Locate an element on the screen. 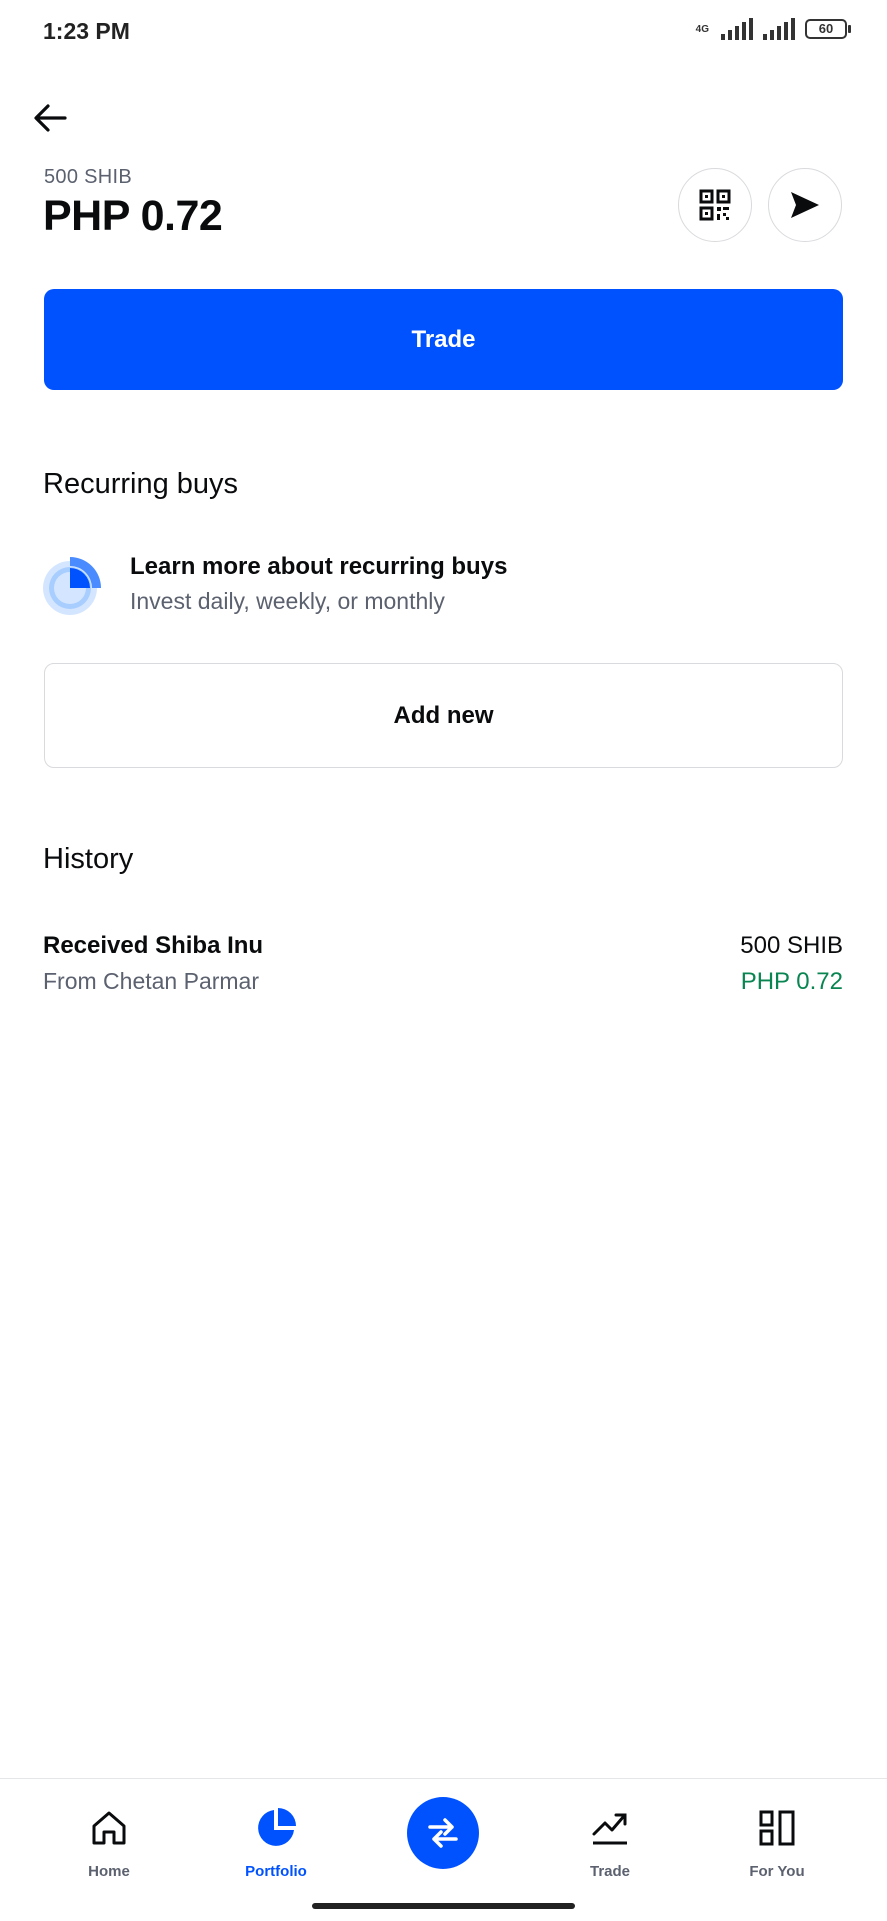 Image resolution: width=887 pixels, height=1921 pixels. history-title: History is located at coordinates (88, 859).